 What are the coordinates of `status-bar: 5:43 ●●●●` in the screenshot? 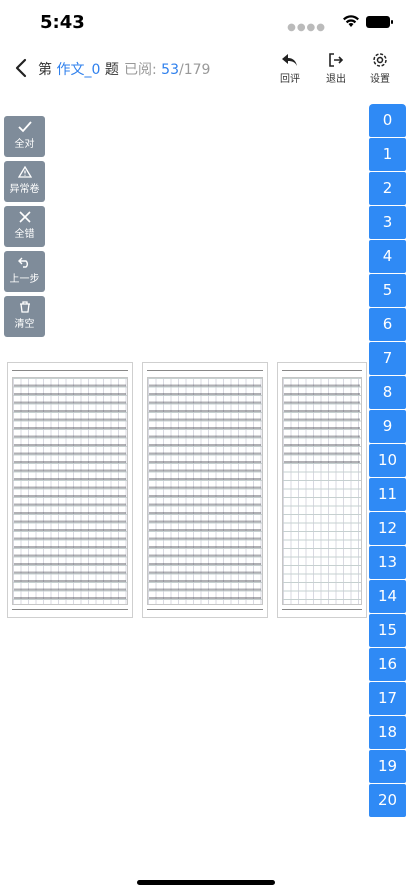 It's located at (206, 23).